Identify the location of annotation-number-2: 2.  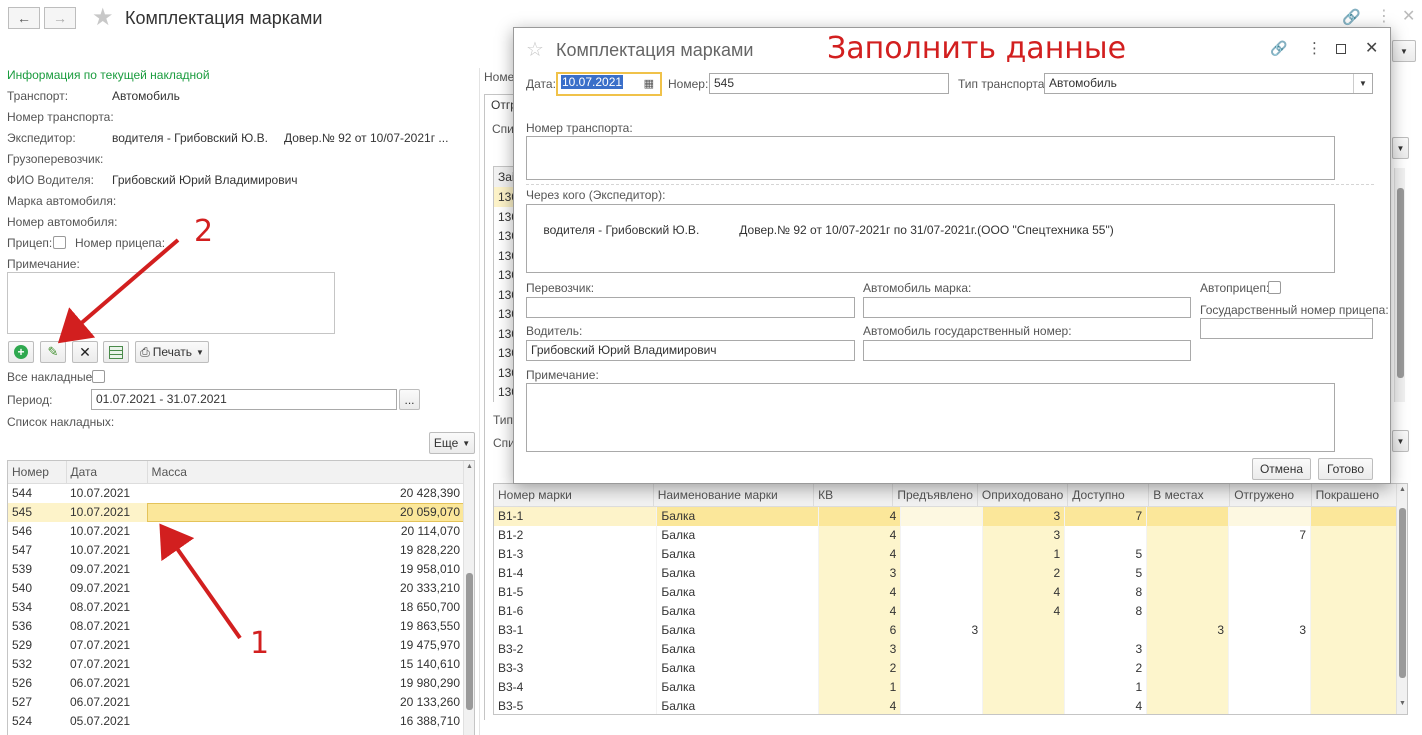
(204, 231).